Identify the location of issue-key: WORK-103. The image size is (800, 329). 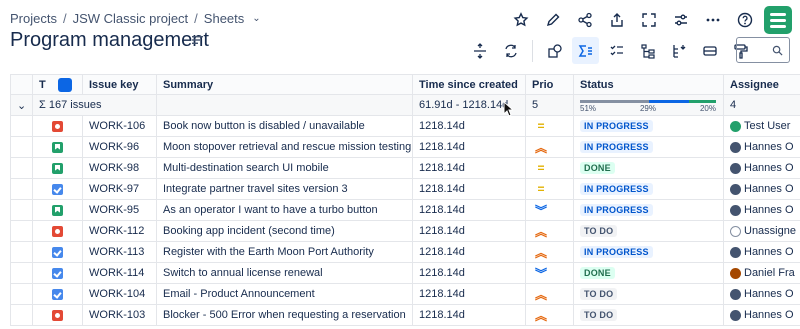
(119, 315).